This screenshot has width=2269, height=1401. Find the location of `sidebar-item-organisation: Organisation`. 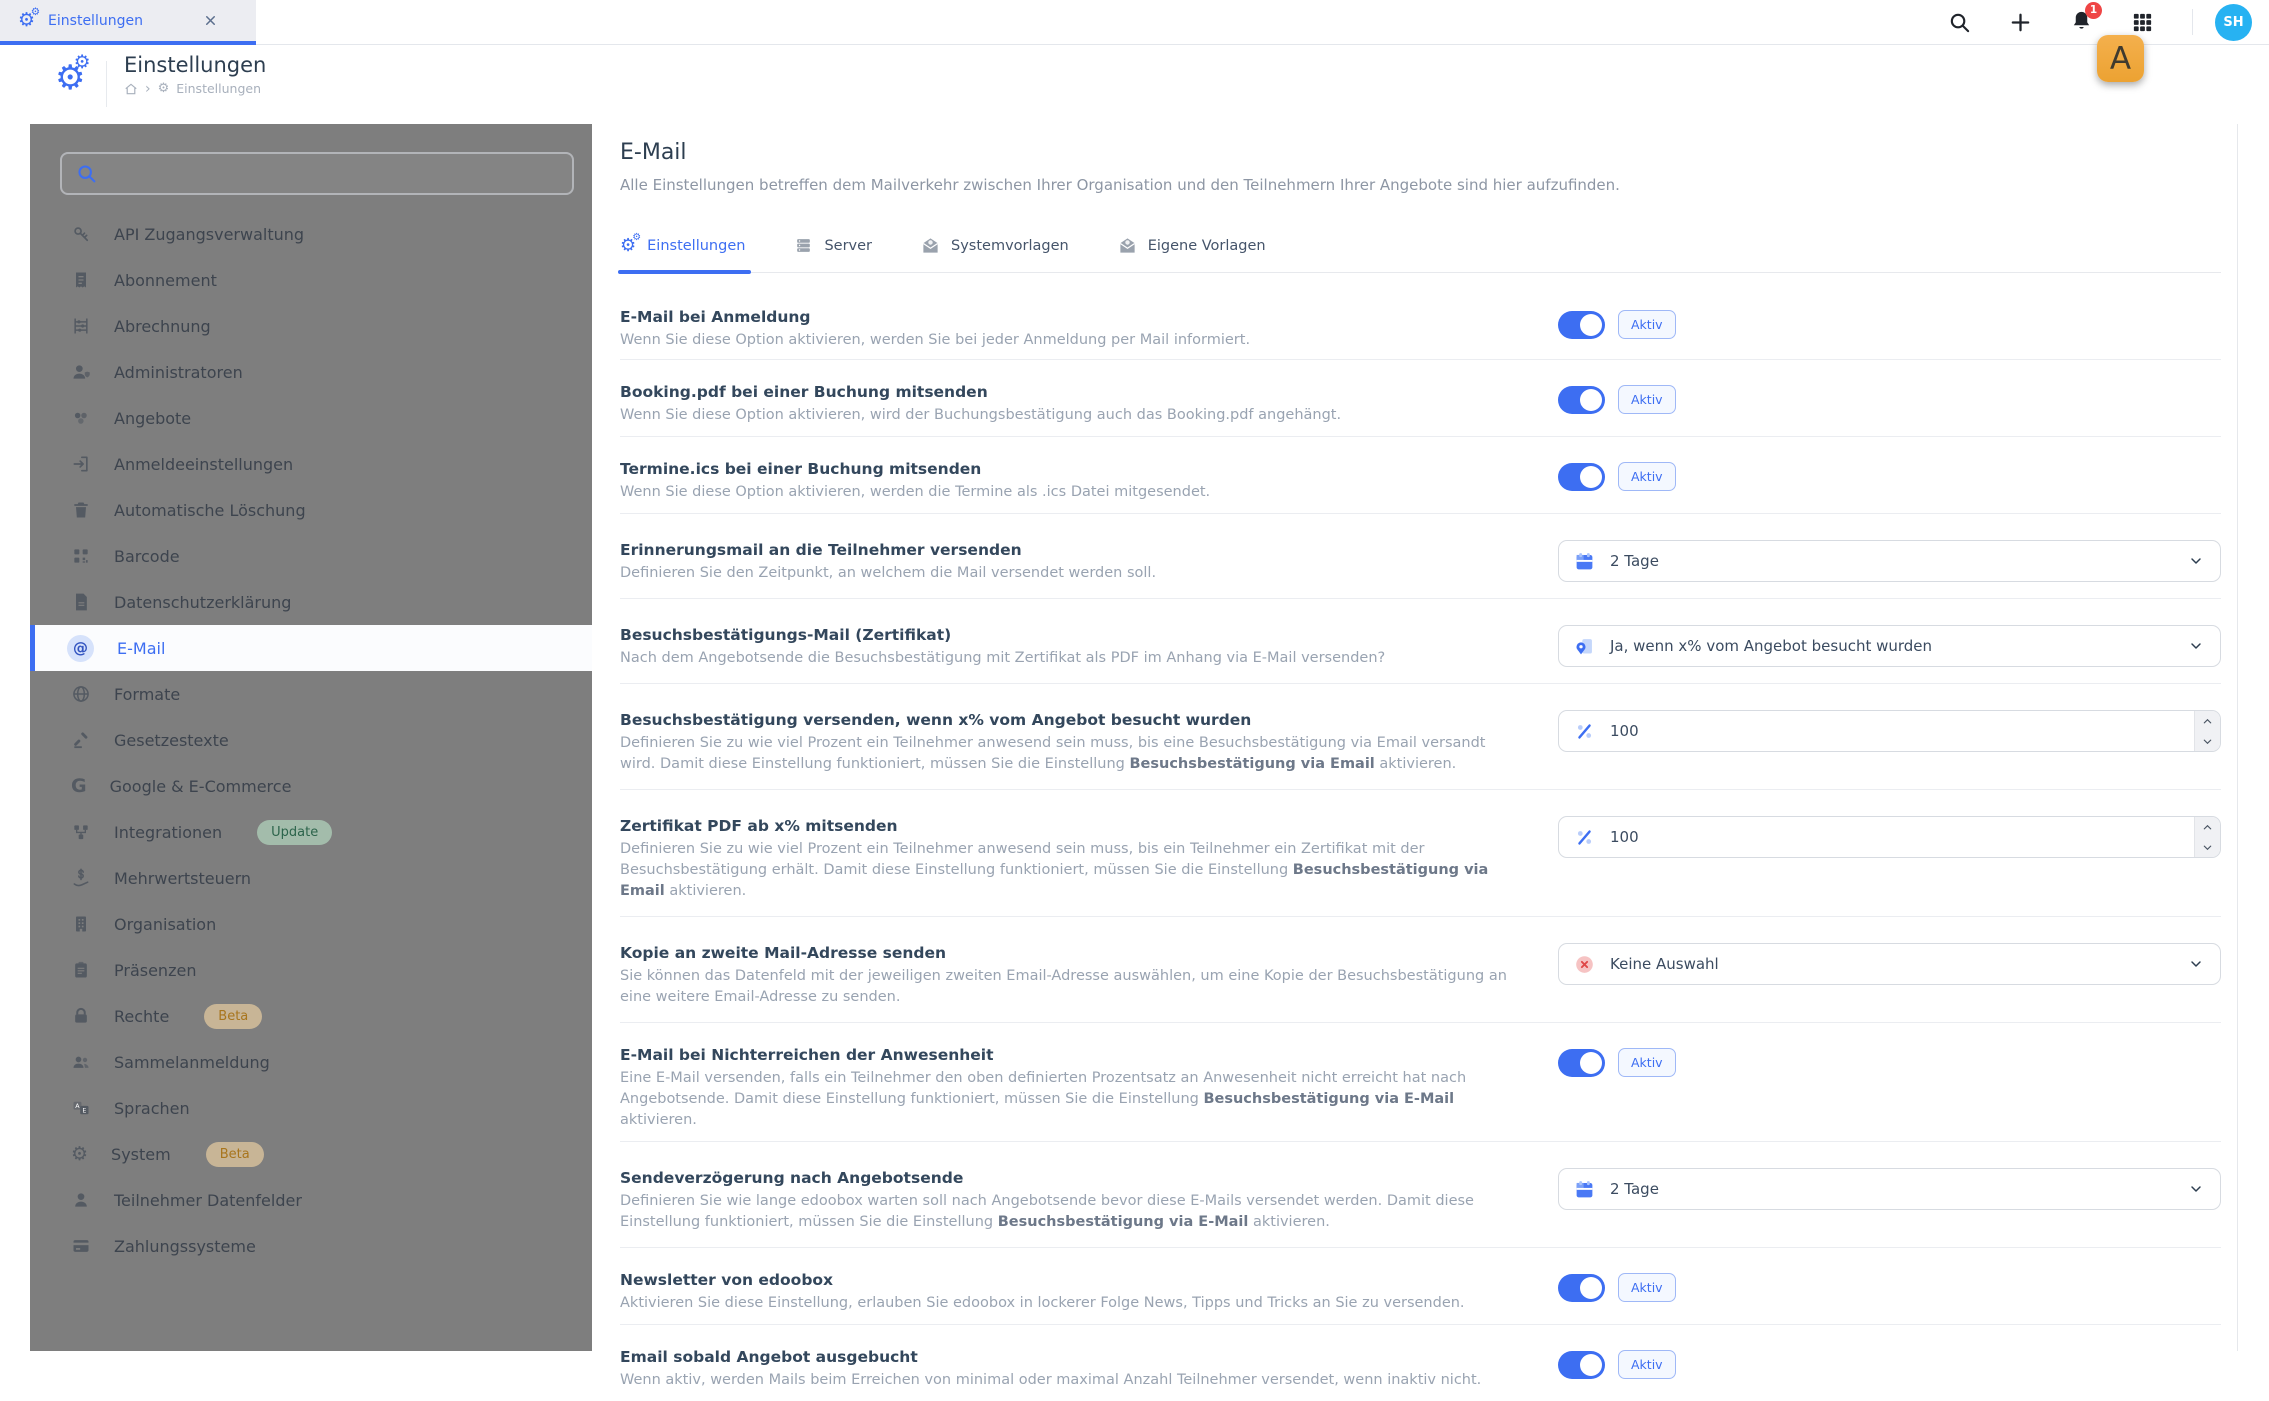

sidebar-item-organisation: Organisation is located at coordinates (311, 924).